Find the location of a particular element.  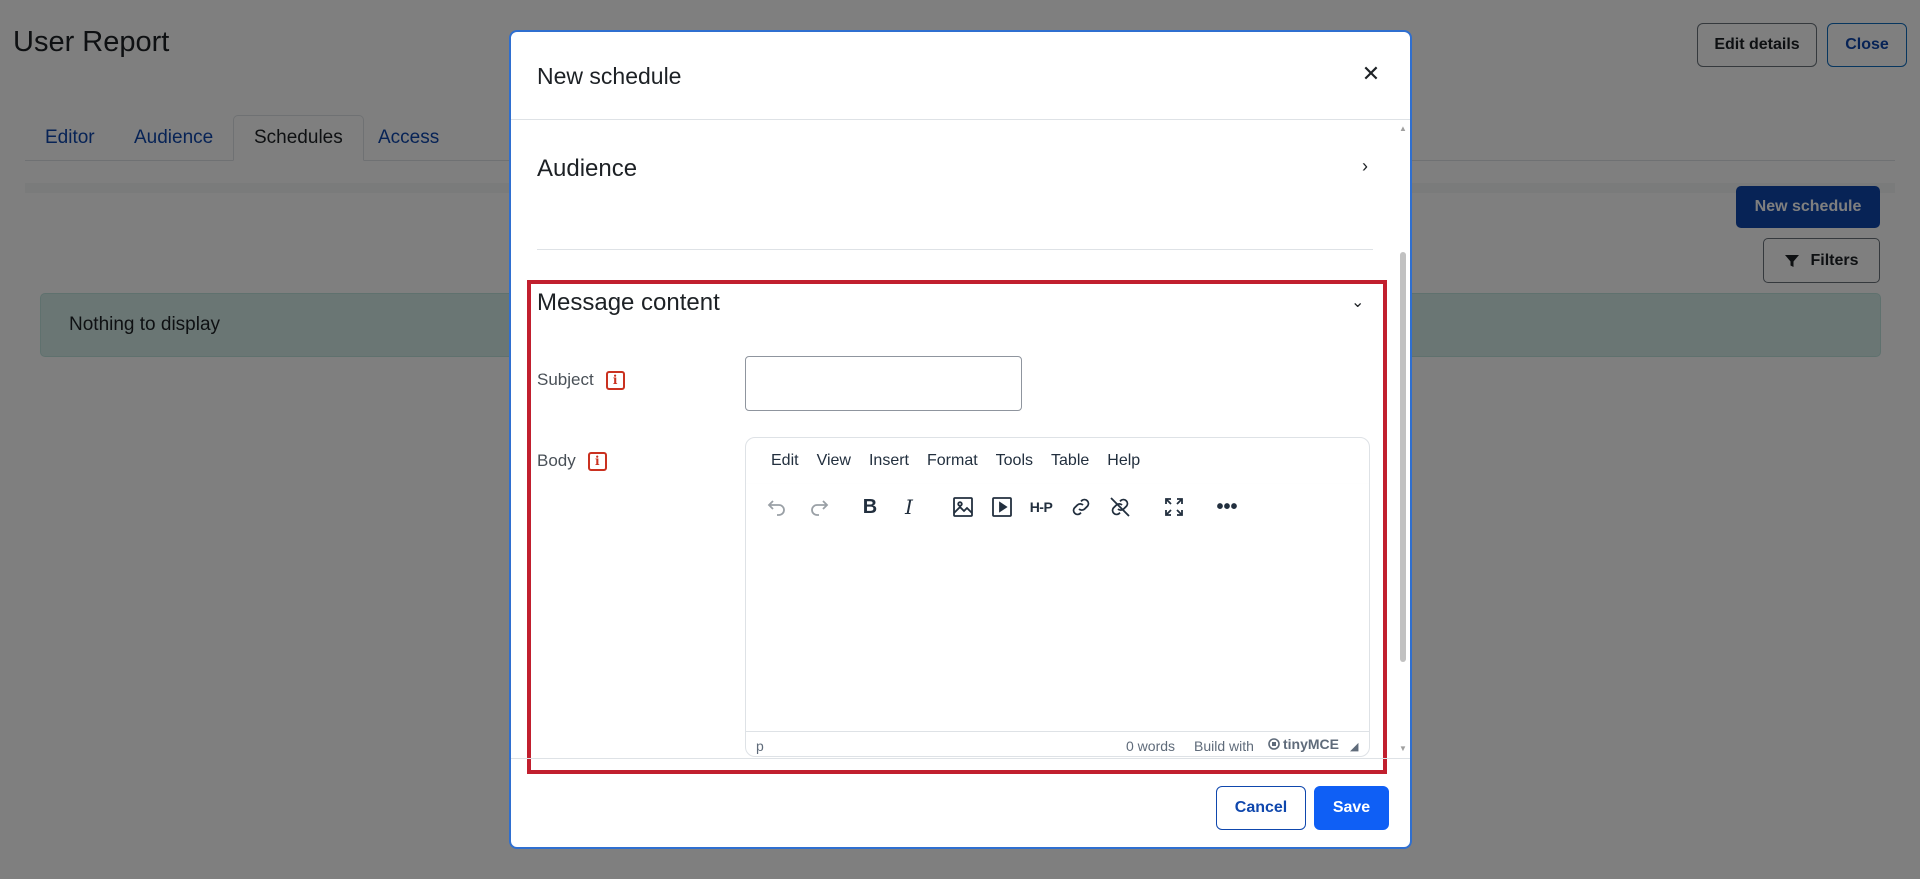

undo-icon is located at coordinates (777, 507).